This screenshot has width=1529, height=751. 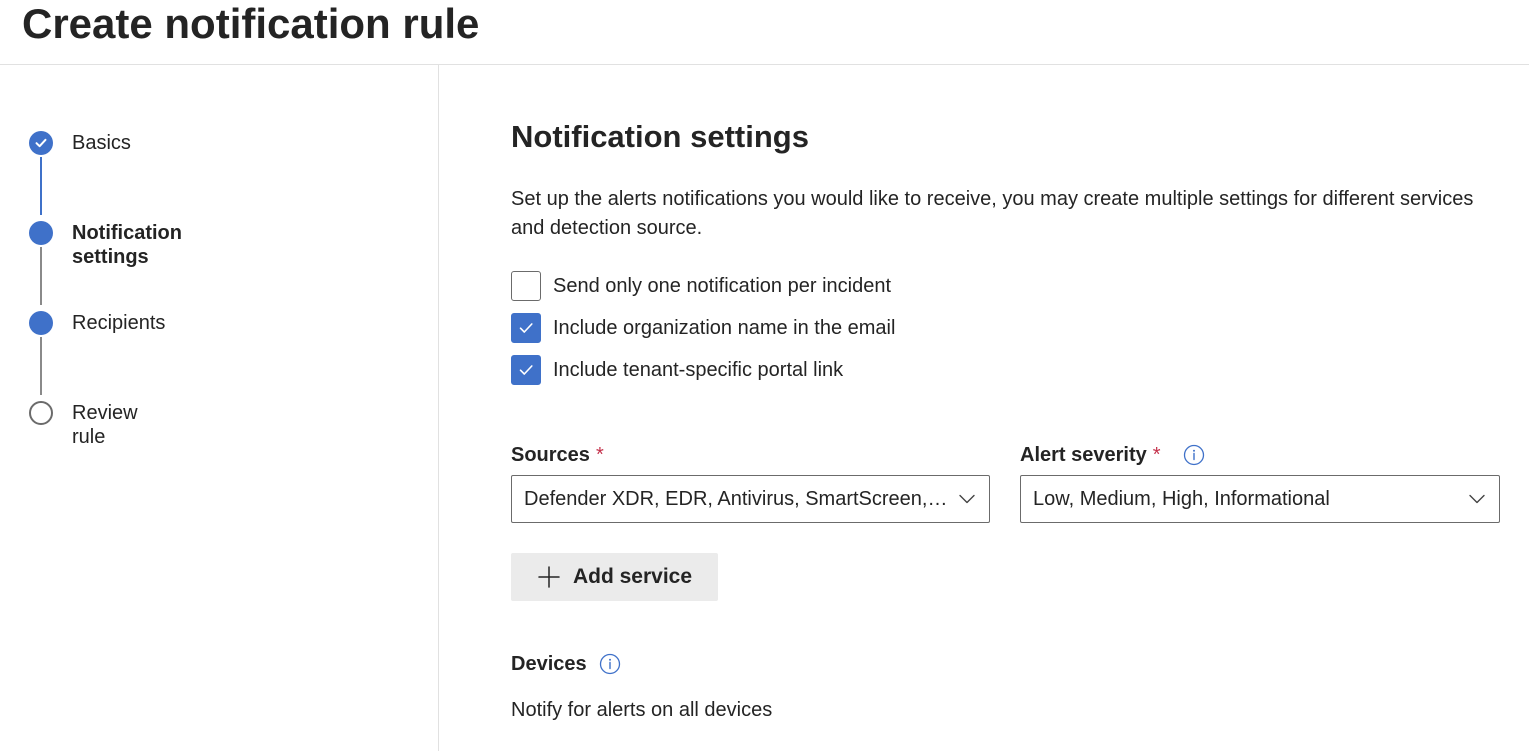 What do you see at coordinates (764, 64) in the screenshot?
I see `header-divider` at bounding box center [764, 64].